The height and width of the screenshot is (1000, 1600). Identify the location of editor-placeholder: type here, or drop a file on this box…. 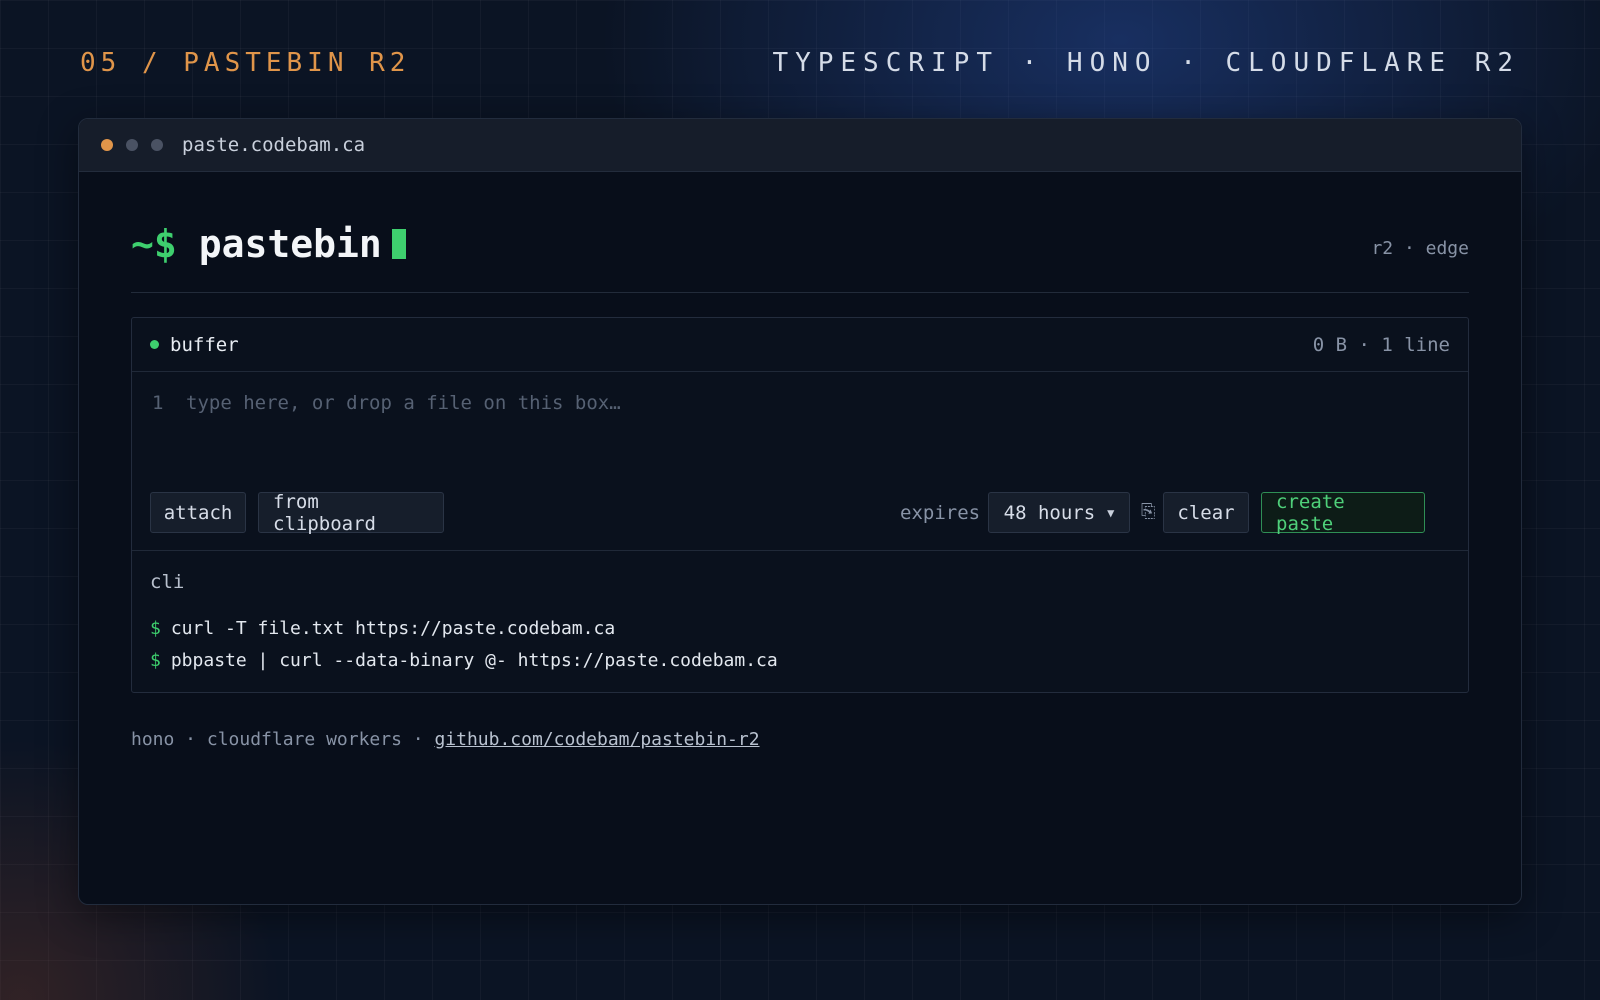
(403, 403).